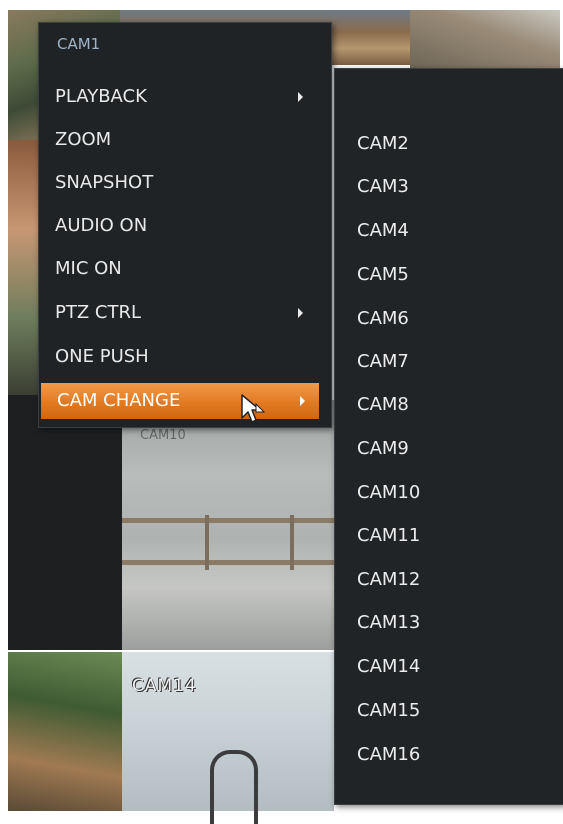 This screenshot has height=824, width=563. I want to click on submenu-item-cam6: CAM6, so click(383, 318).